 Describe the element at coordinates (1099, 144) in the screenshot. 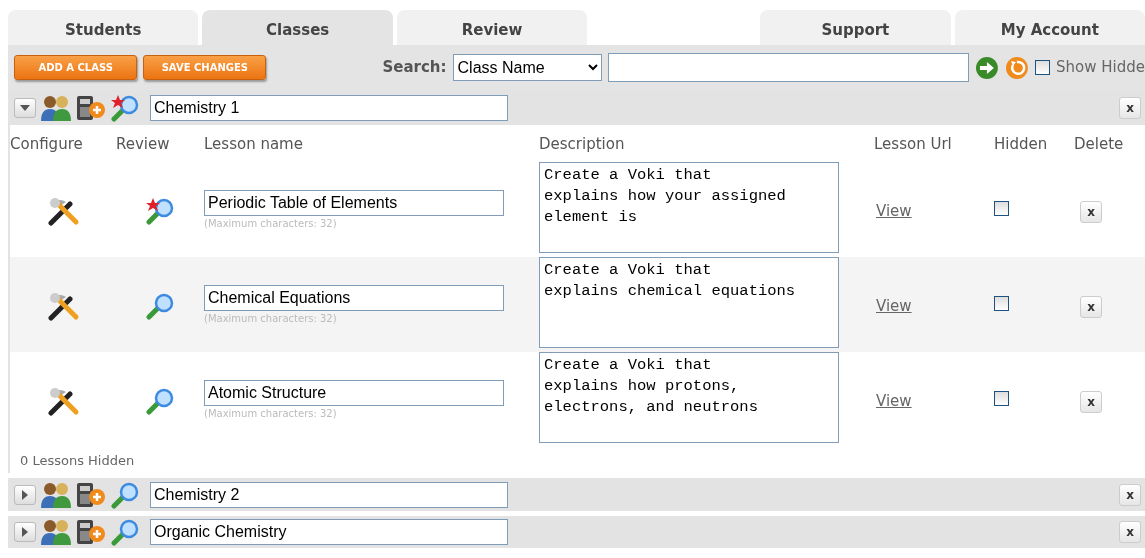

I see `column-header: Delete` at that location.